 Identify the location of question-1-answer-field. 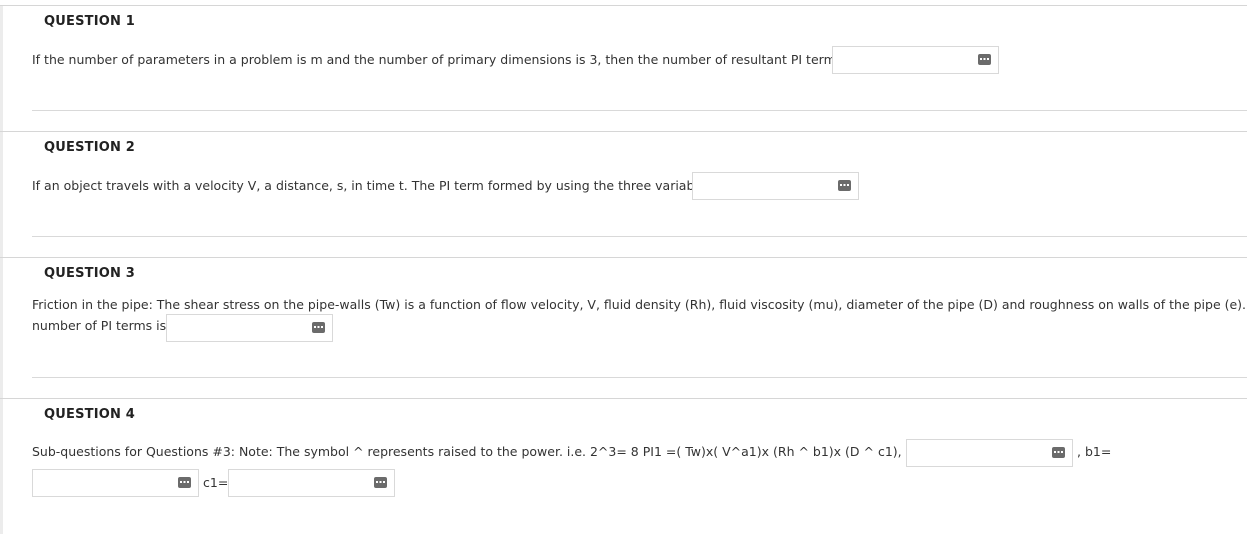
(915, 60).